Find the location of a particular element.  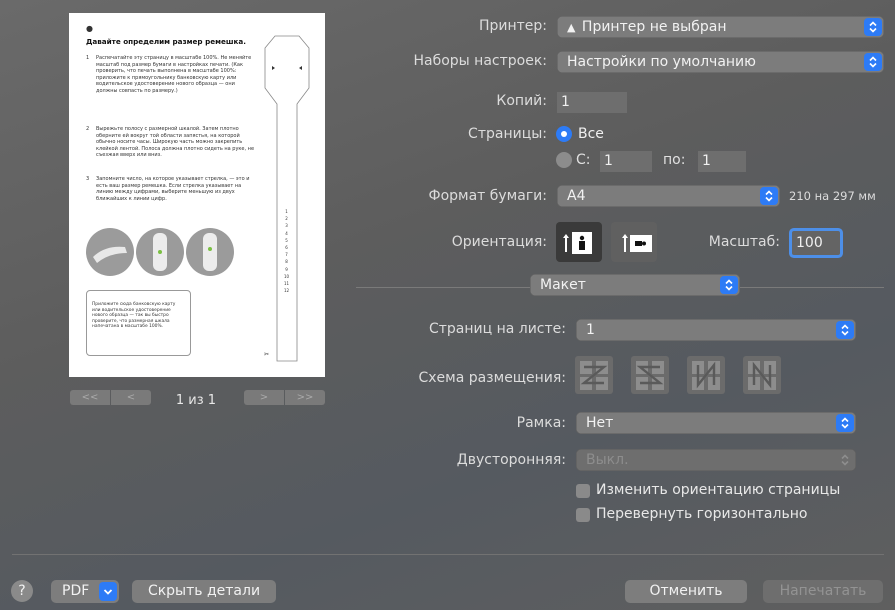

page-indicator: 1 из 1 is located at coordinates (196, 400).